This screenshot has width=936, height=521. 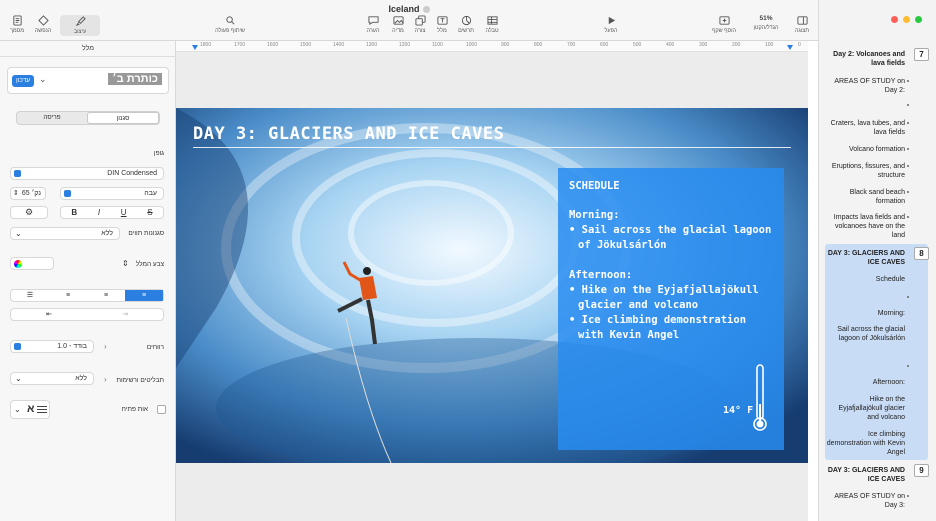 What do you see at coordinates (30, 409) in the screenshot?
I see `drop-cap-style-popup: ⌄ א` at bounding box center [30, 409].